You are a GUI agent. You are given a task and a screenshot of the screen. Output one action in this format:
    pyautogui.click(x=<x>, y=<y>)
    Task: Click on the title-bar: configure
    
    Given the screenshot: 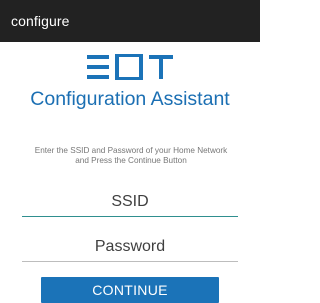 What is the action you would take?
    pyautogui.click(x=130, y=21)
    